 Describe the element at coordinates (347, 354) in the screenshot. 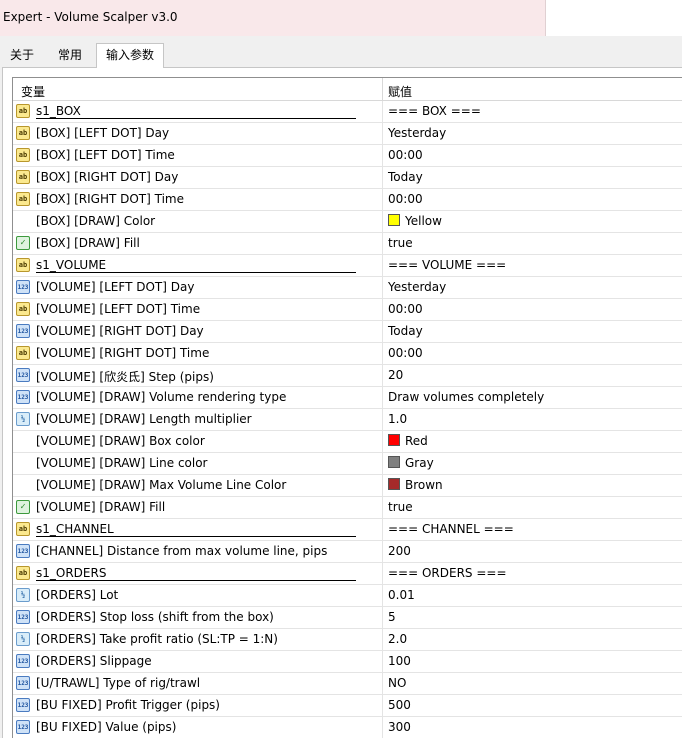

I see `parameter-row: ab [VOLUME] [RIGHT DOT] Time 00:00` at that location.